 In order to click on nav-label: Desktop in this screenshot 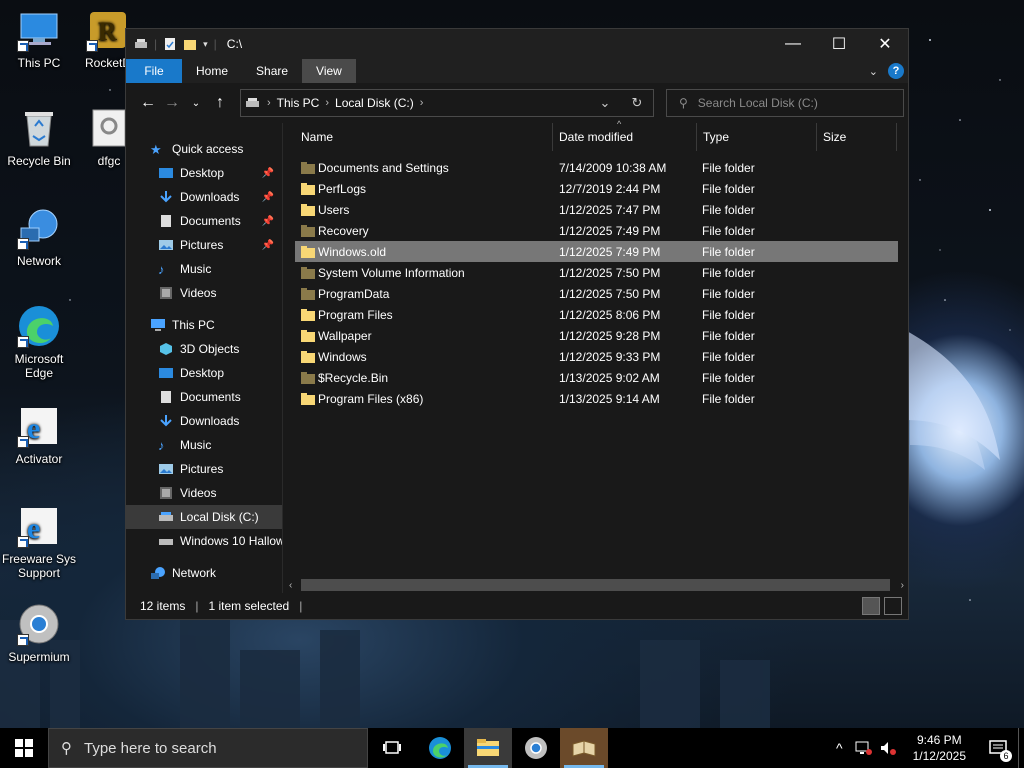, I will do `click(202, 173)`.